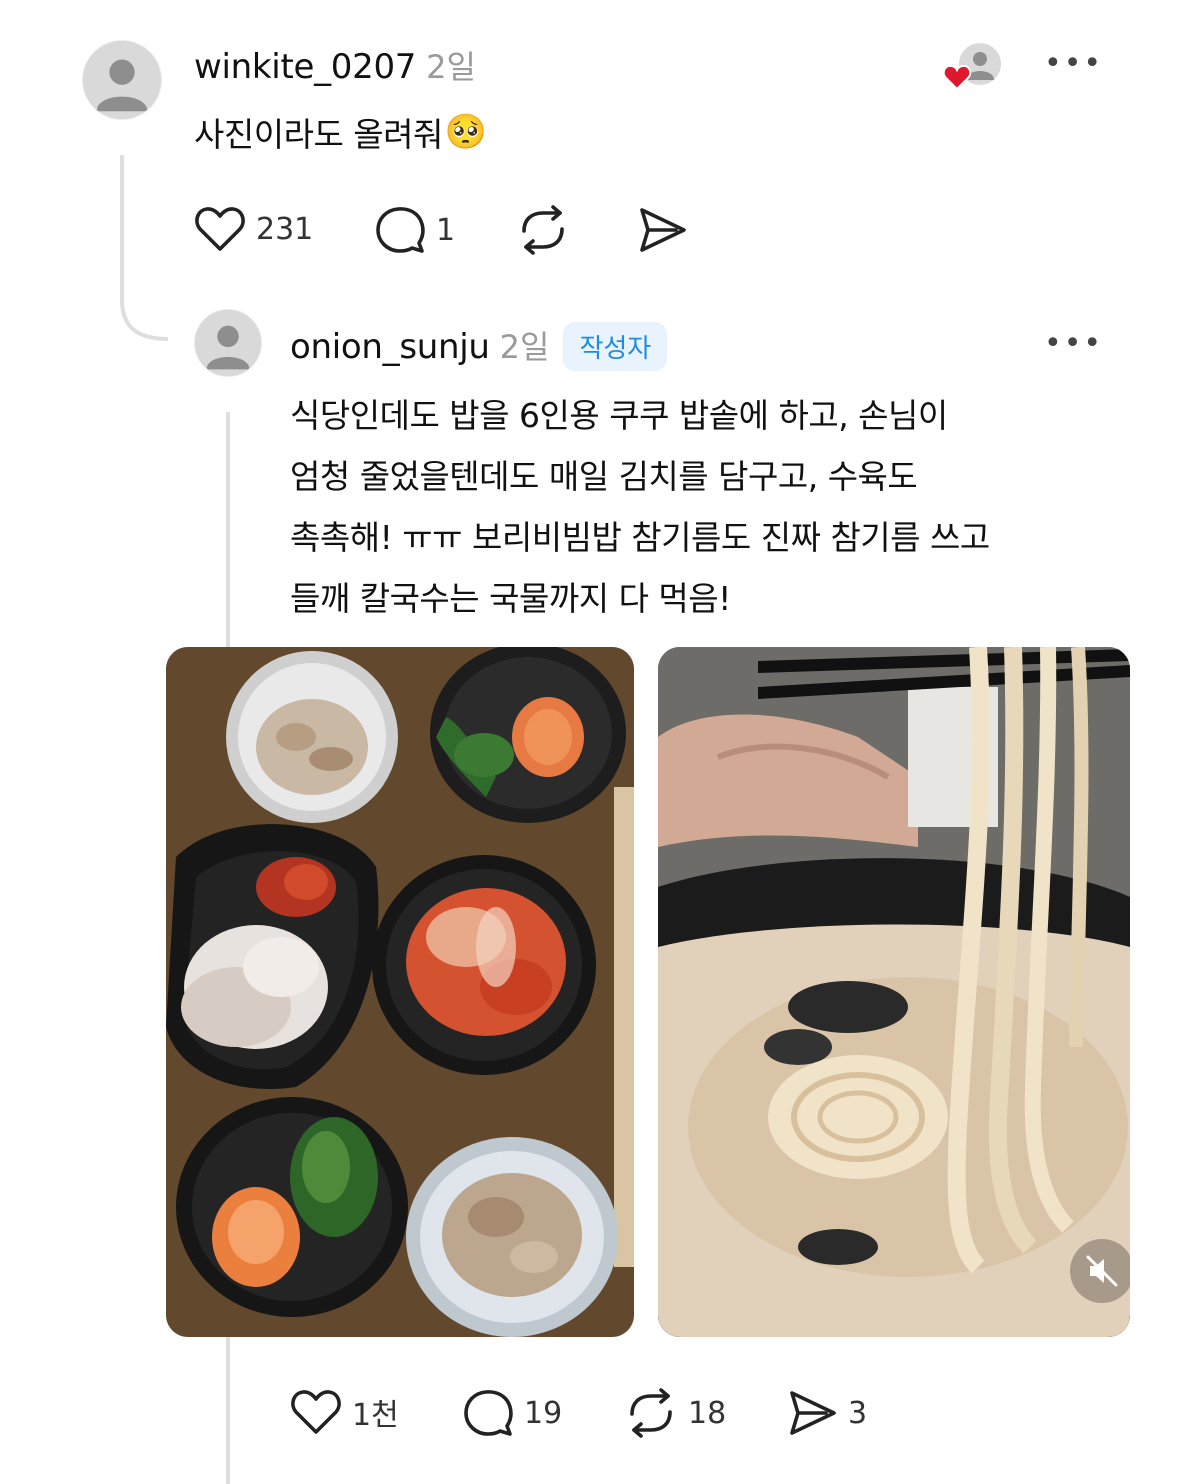 Image resolution: width=1179 pixels, height=1484 pixels. I want to click on username: onion_sunju, so click(390, 347).